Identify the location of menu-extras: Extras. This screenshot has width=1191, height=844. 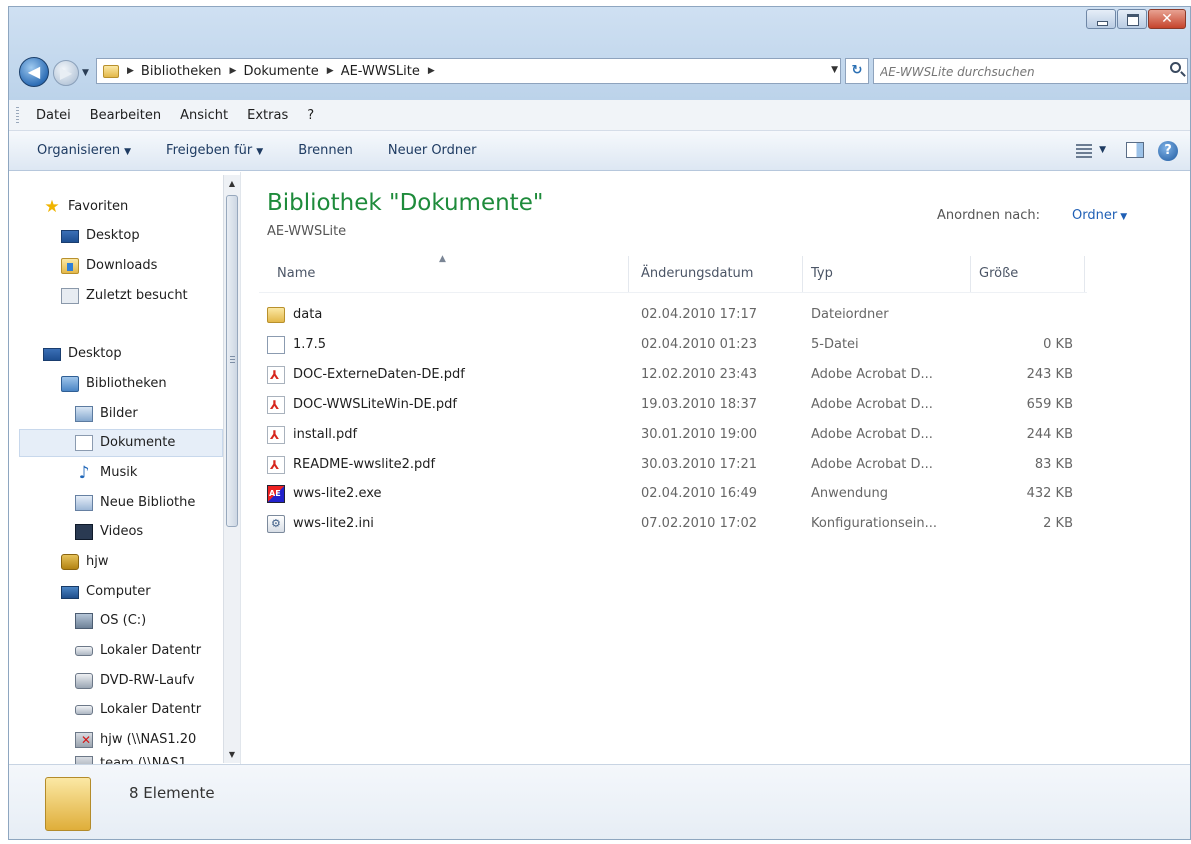
(267, 115).